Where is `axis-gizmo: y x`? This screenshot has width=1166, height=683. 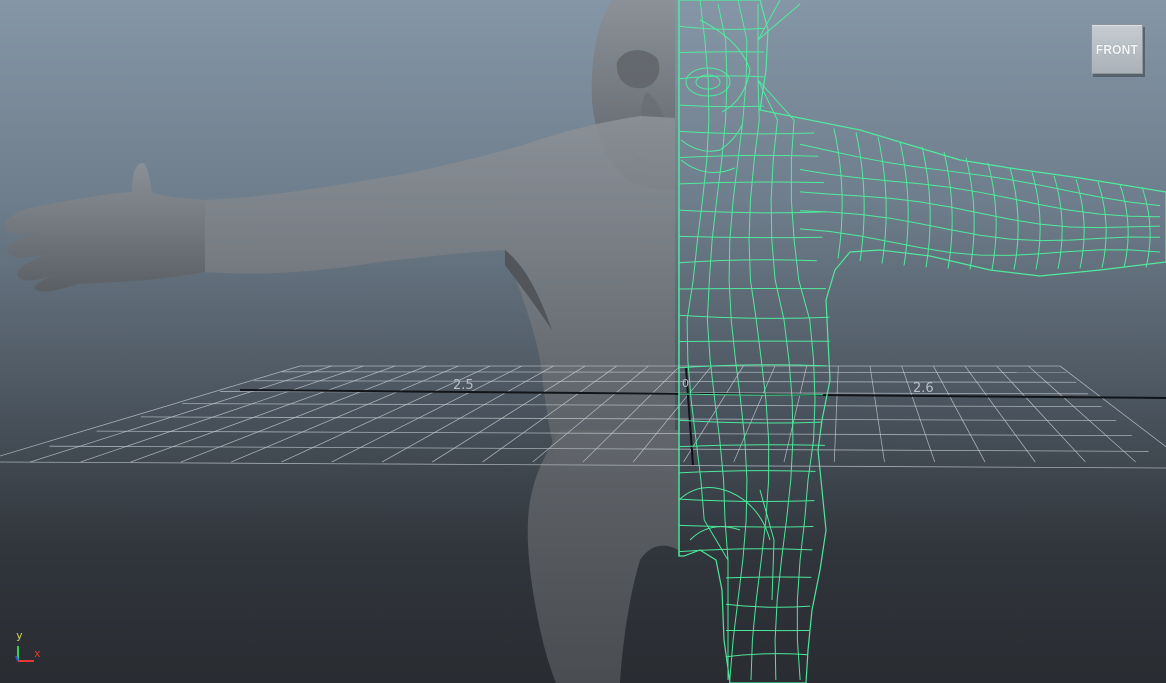
axis-gizmo: y x is located at coordinates (32, 647).